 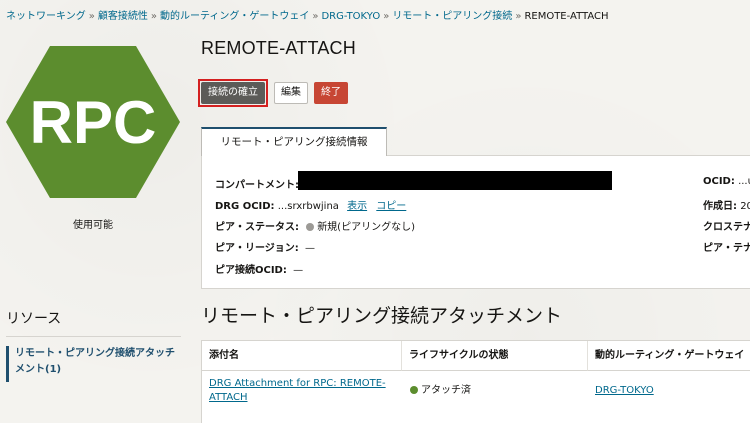 What do you see at coordinates (745, 206) in the screenshot?
I see `created-value: 202` at bounding box center [745, 206].